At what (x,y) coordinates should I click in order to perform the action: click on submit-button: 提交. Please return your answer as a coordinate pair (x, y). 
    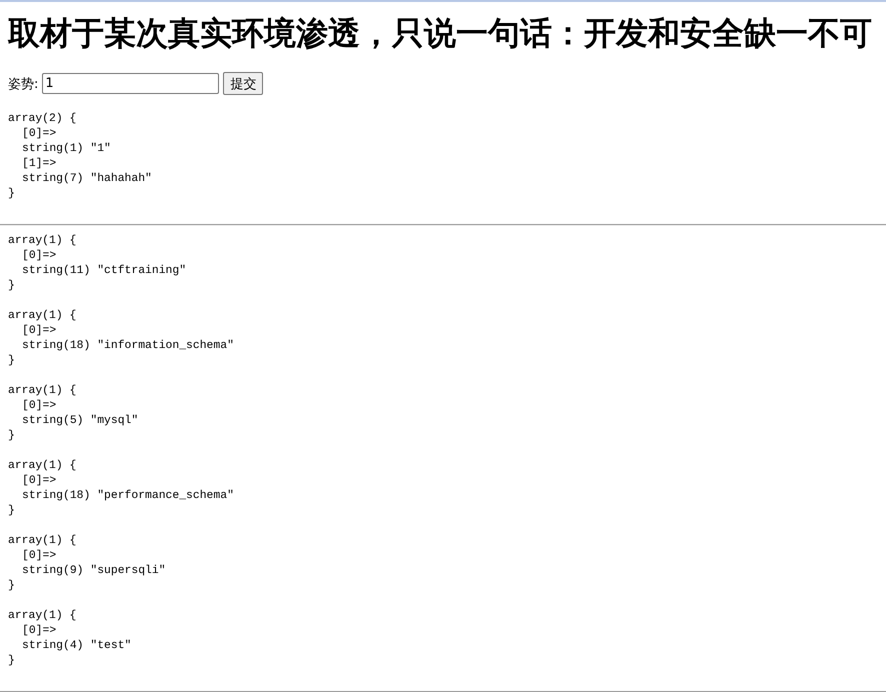
    Looking at the image, I should click on (243, 83).